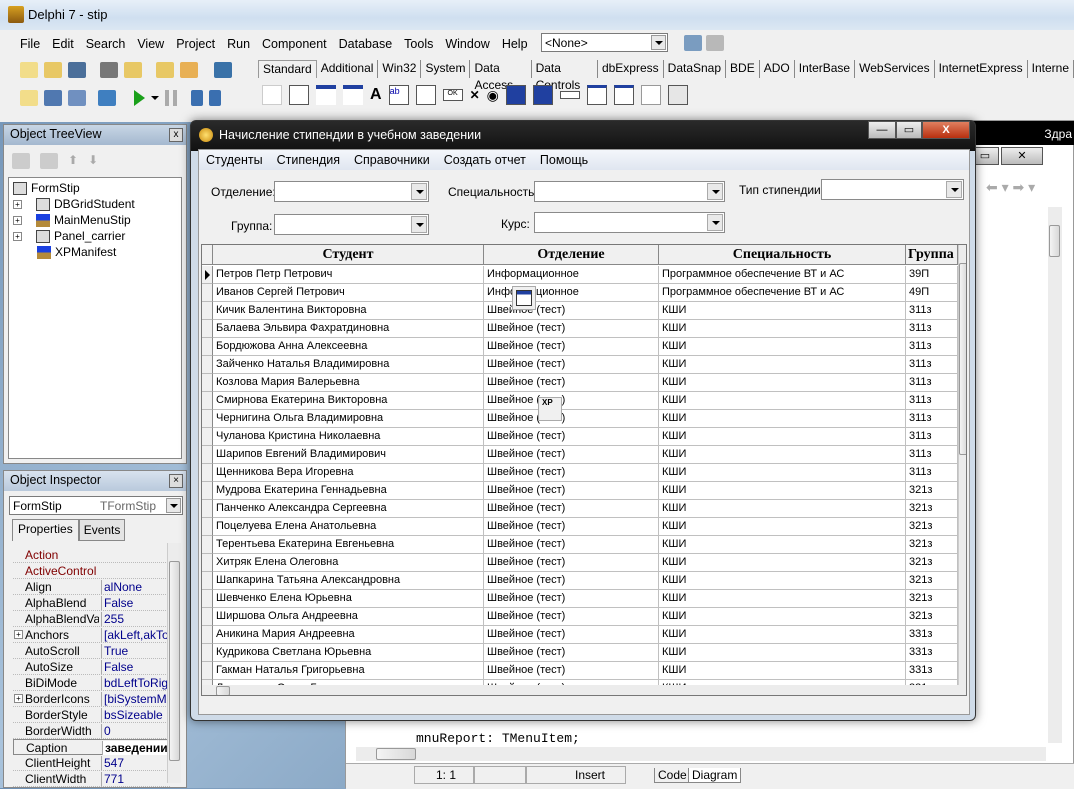 This screenshot has height=789, width=1074. Describe the element at coordinates (348, 491) in the screenshot. I see `table-cell: Мудрова Екатерина Геннадьевна` at that location.